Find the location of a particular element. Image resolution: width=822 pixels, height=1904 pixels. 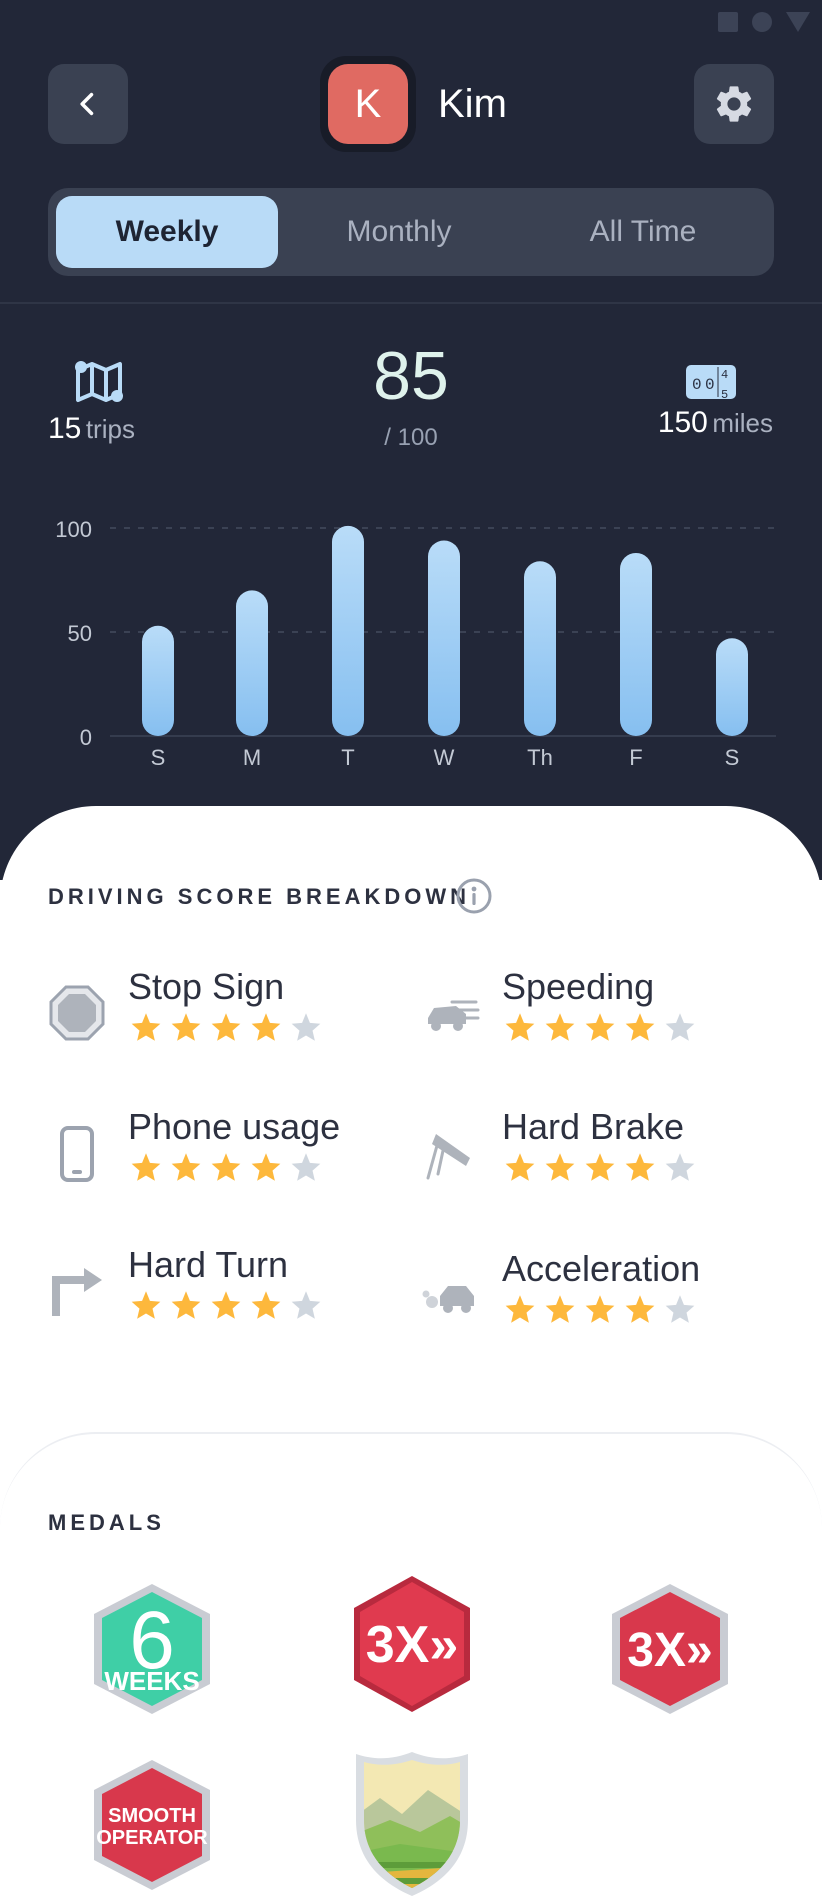

back-button is located at coordinates (88, 104).